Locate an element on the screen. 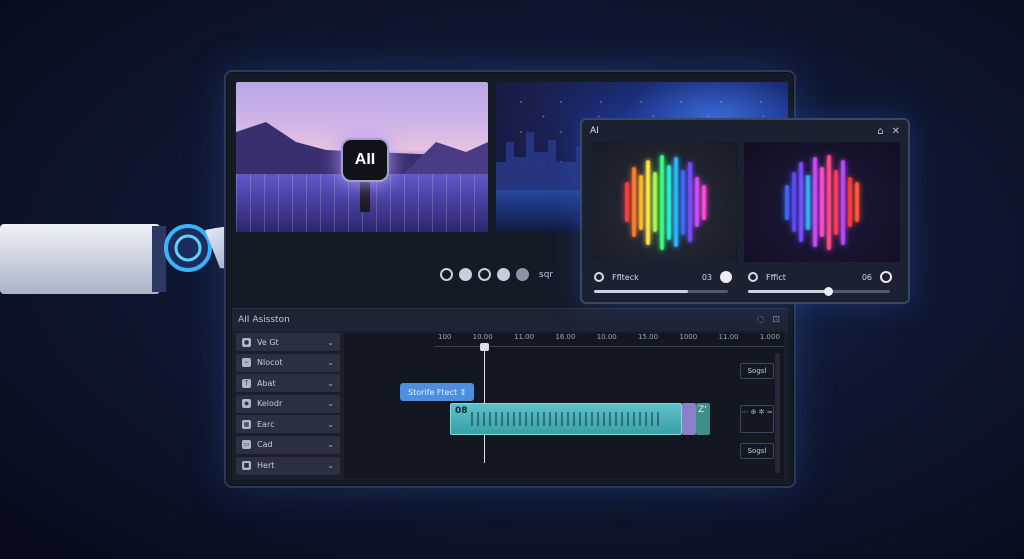  ruler-tick: 100 is located at coordinates (445, 337).